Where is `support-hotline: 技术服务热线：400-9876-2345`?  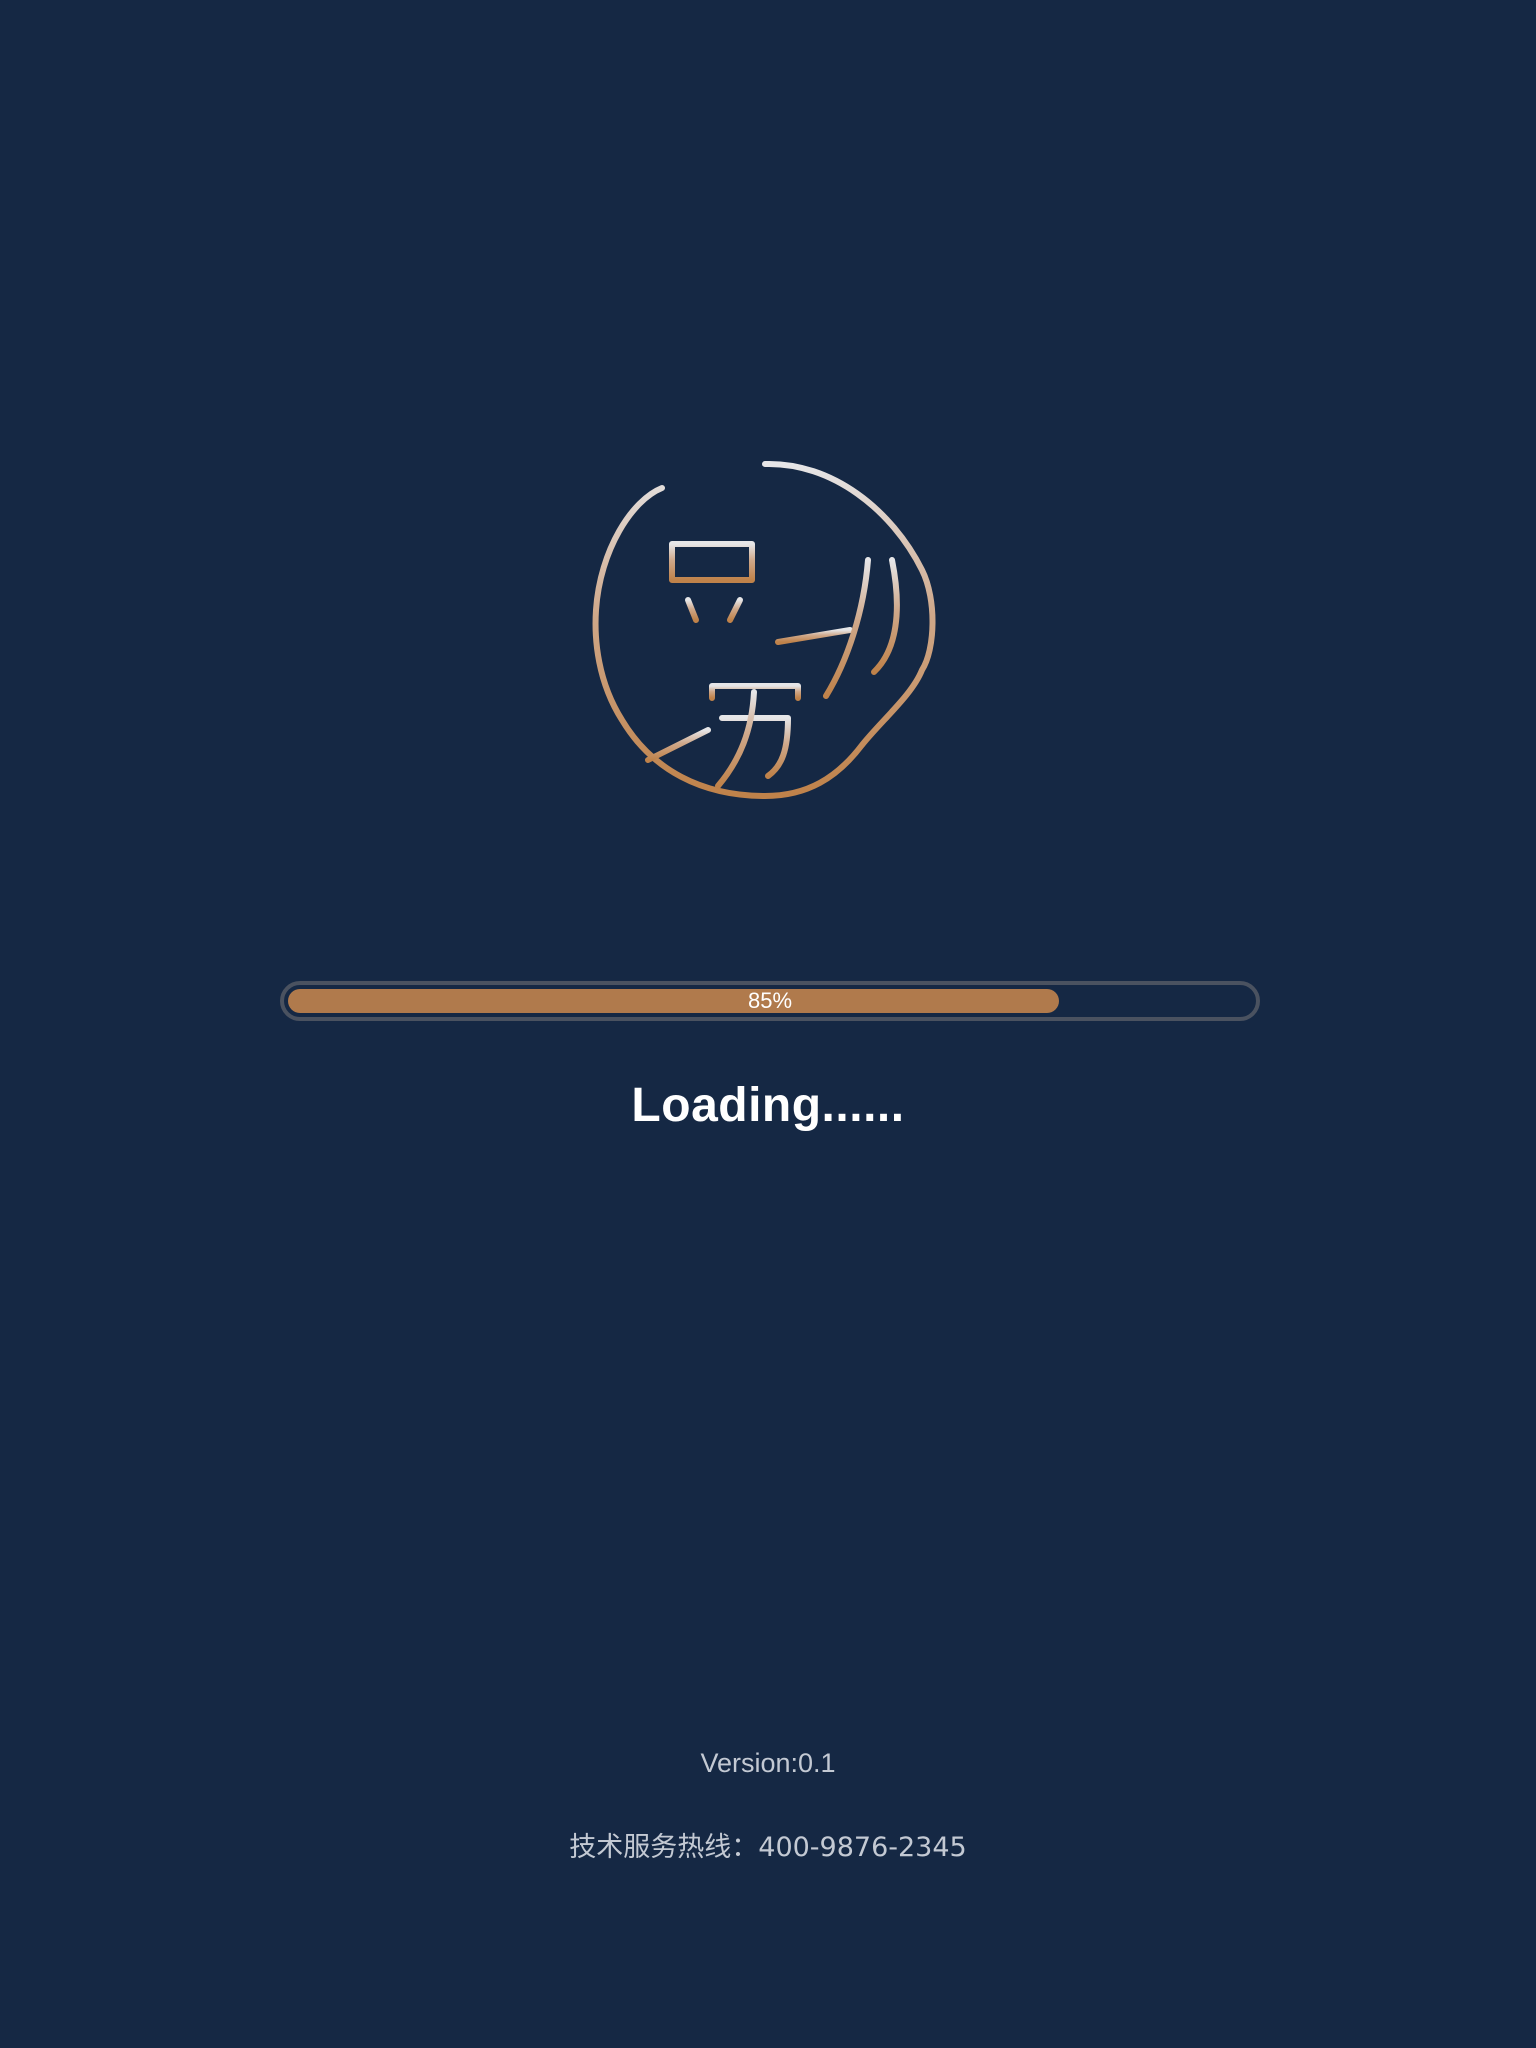
support-hotline: 技术服务热线：400-9876-2345 is located at coordinates (768, 1844).